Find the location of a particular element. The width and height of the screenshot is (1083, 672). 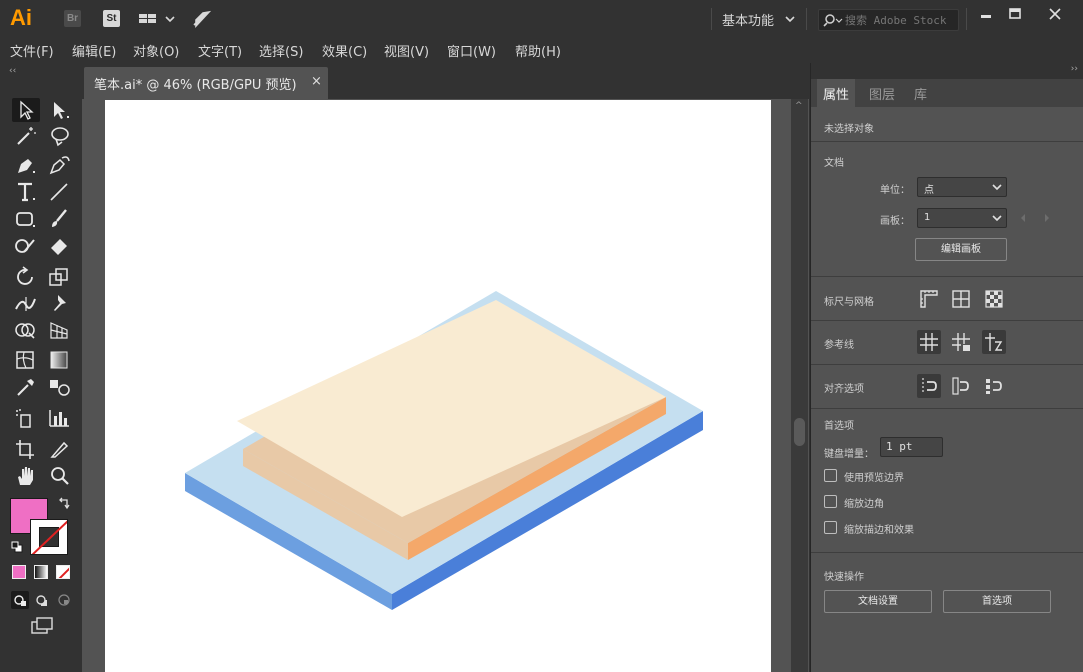

scale-tool-icon is located at coordinates (60, 277).